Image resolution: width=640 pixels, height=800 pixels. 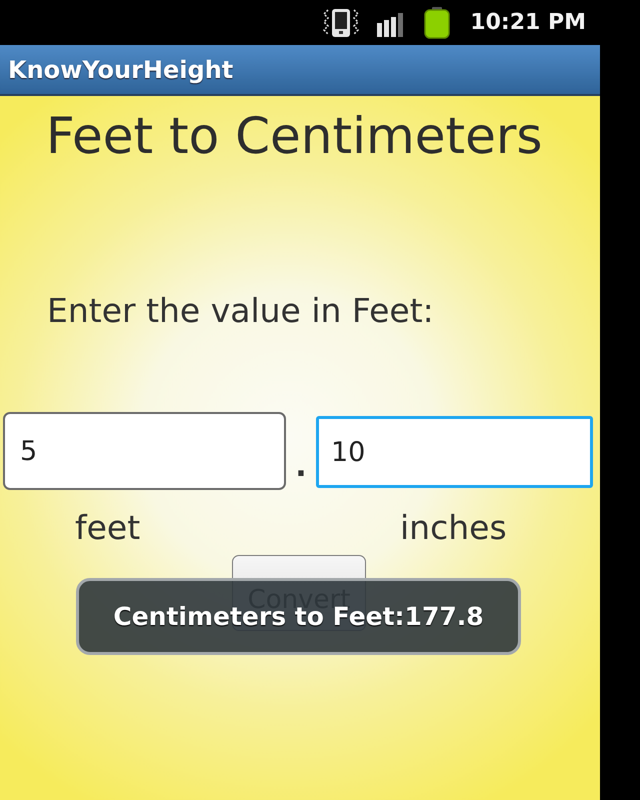 I want to click on prompt-label: Enter the value in Feet:, so click(x=241, y=311).